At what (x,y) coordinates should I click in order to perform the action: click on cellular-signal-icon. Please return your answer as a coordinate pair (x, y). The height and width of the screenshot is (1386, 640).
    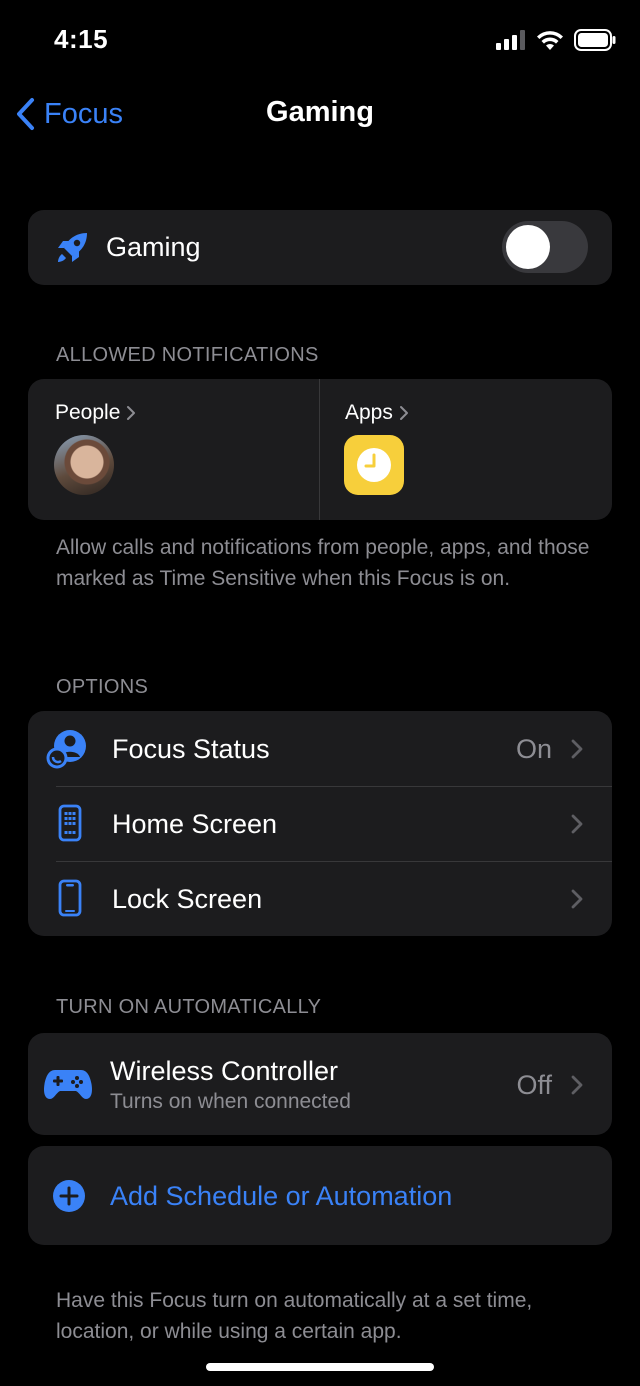
    Looking at the image, I should click on (510, 40).